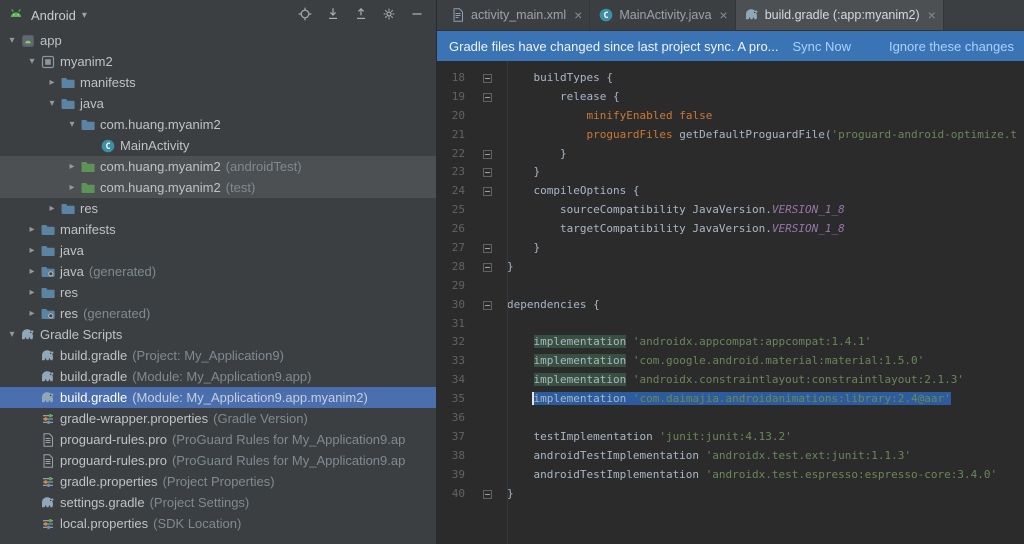 This screenshot has width=1024, height=544. What do you see at coordinates (305, 15) in the screenshot?
I see `locate-file-button` at bounding box center [305, 15].